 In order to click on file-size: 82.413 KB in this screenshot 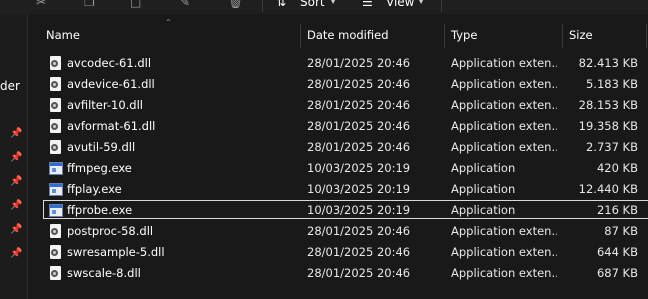, I will do `click(608, 63)`.